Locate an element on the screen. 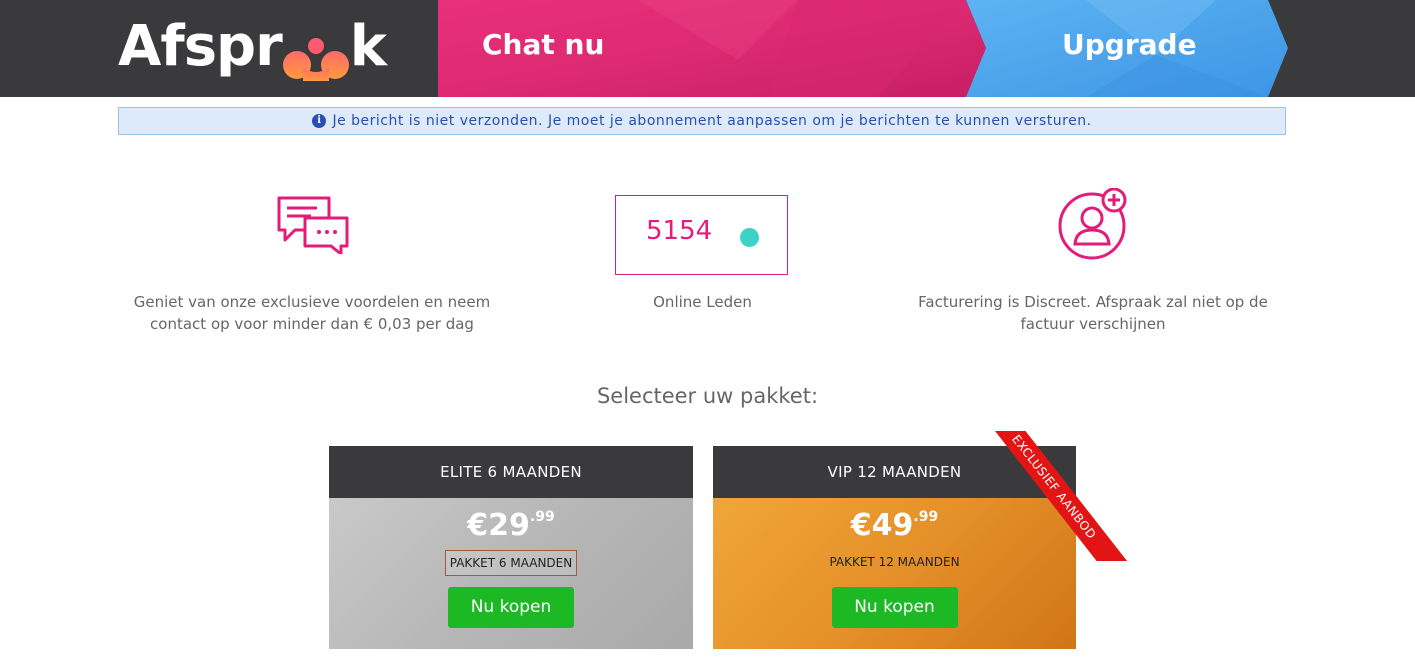  online-status-dot is located at coordinates (749, 237).